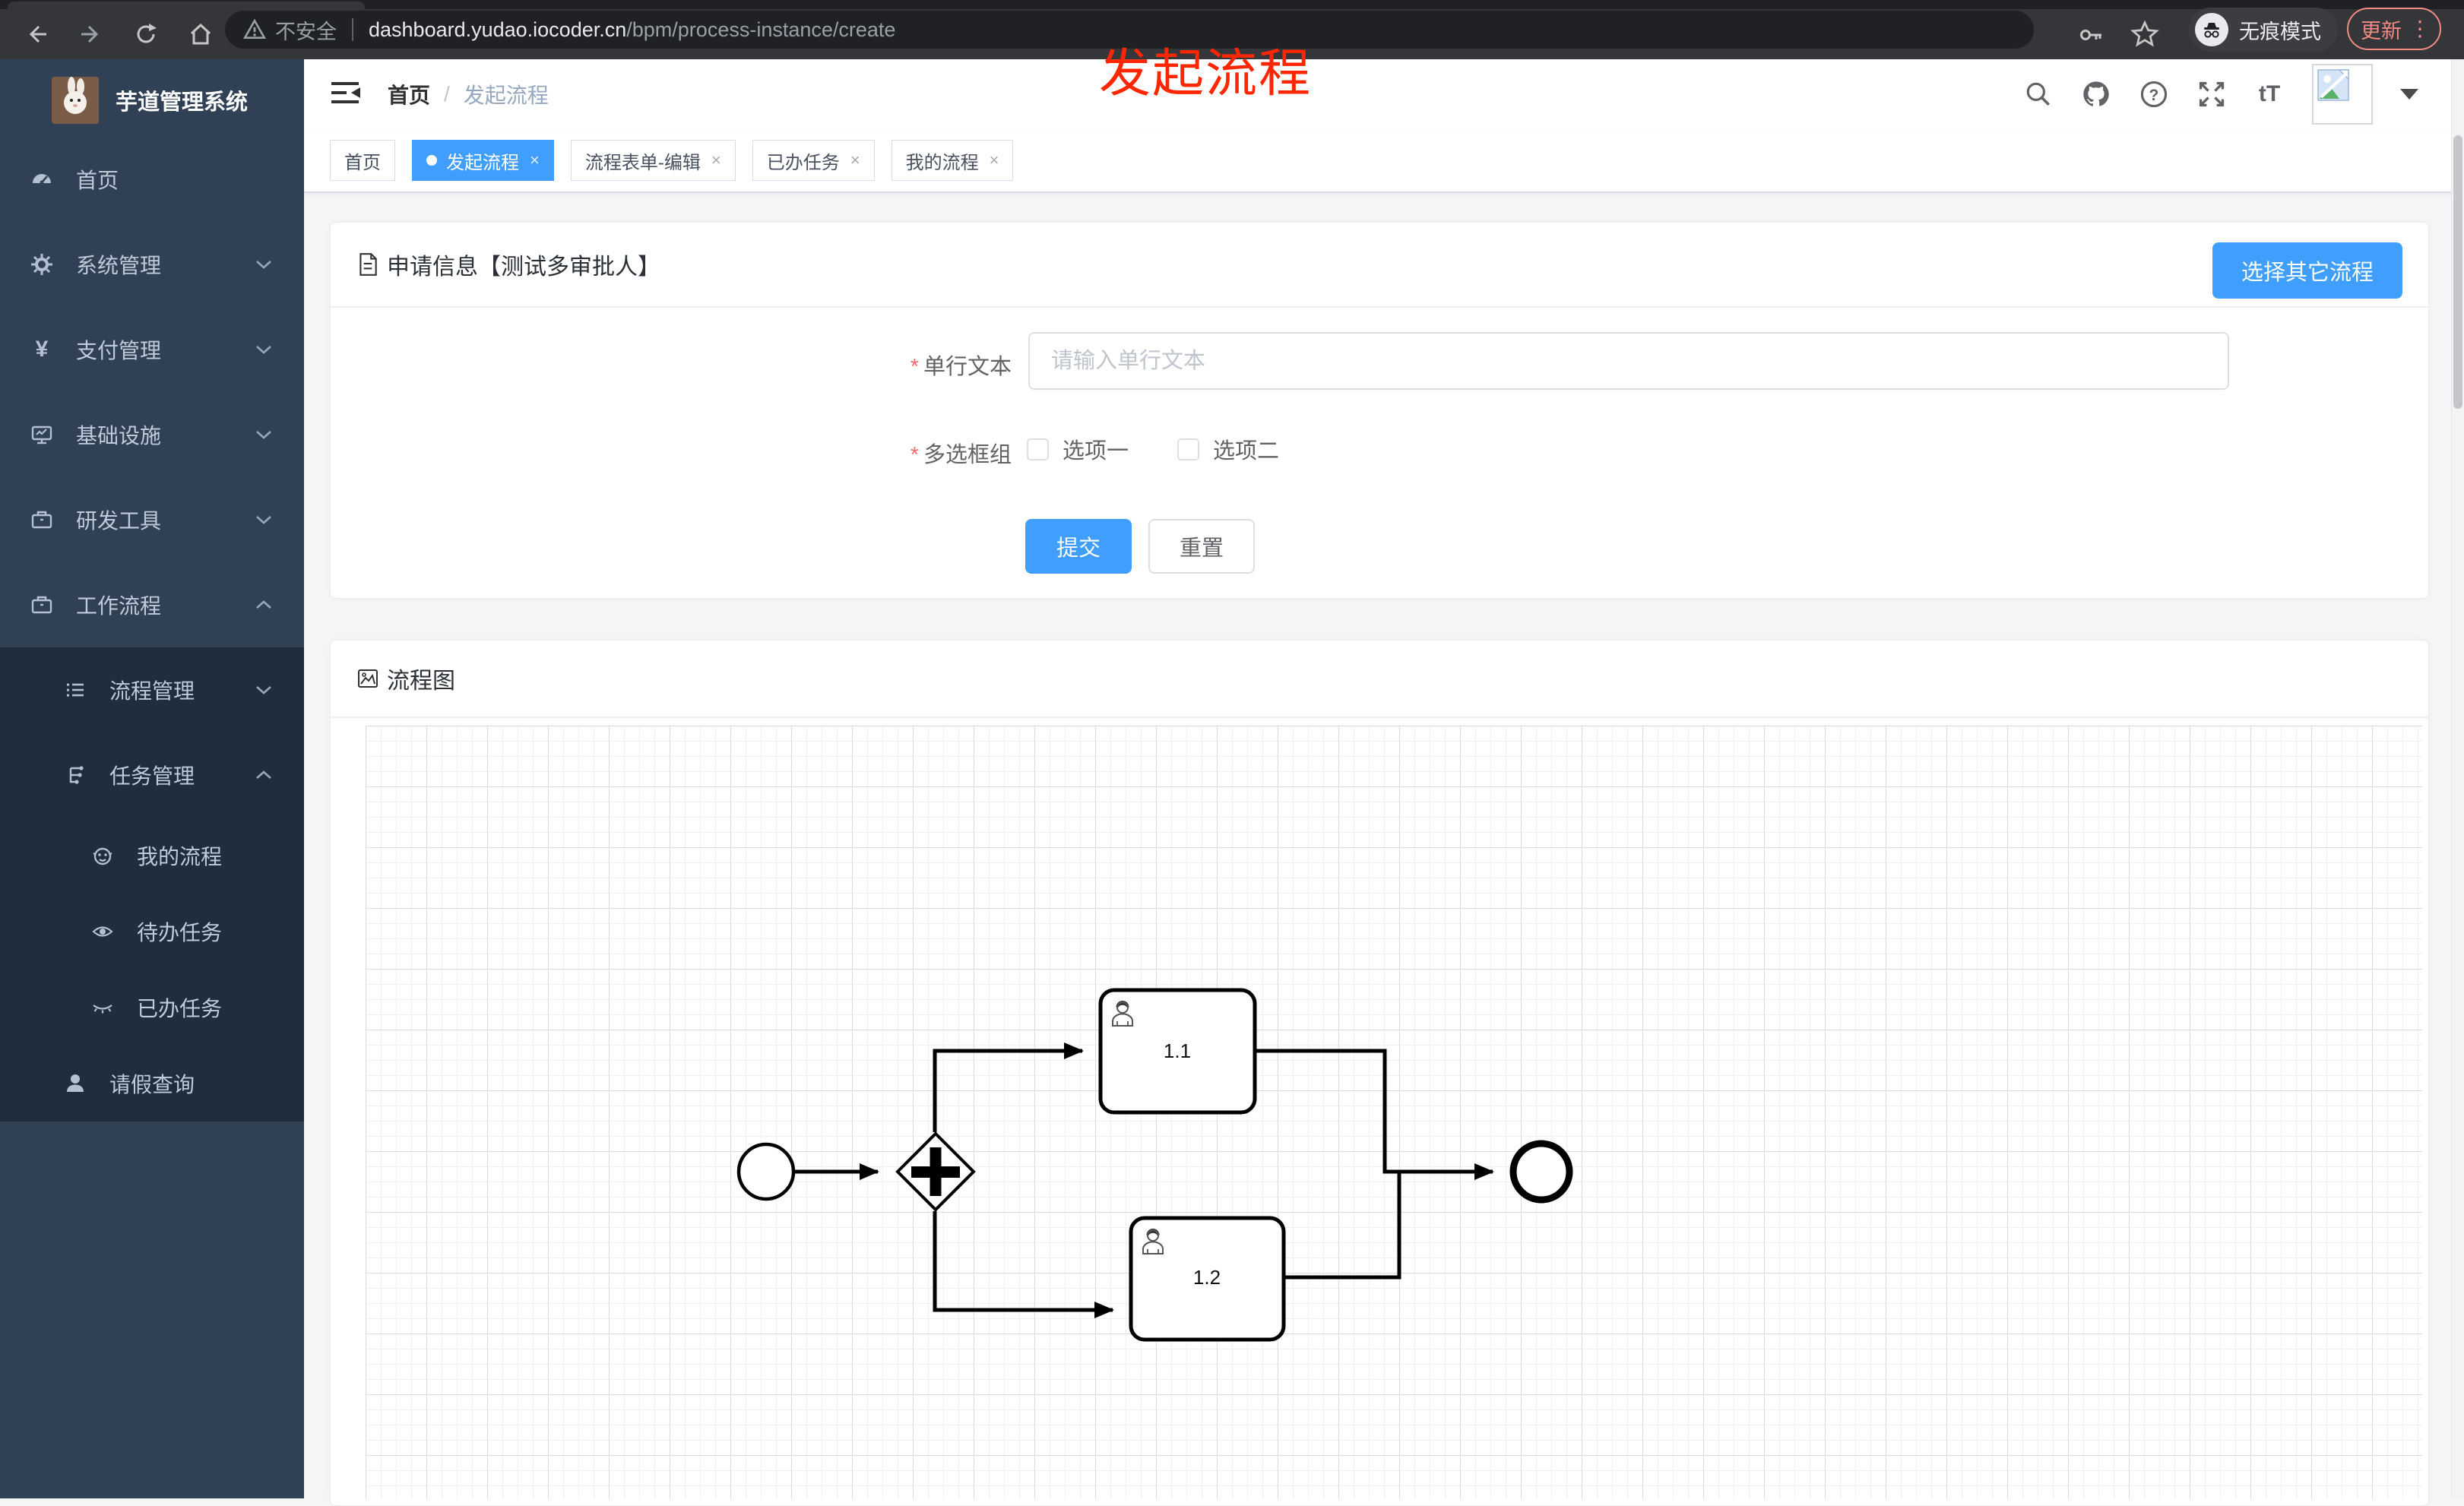  I want to click on sidebar-logo-row: 芋道管理系统, so click(152, 100).